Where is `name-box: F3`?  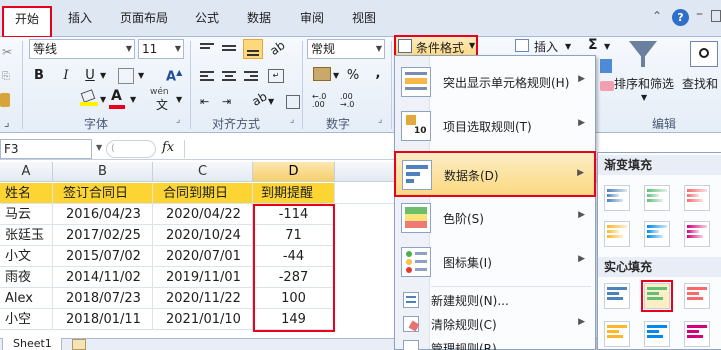
name-box: F3 is located at coordinates (46, 149).